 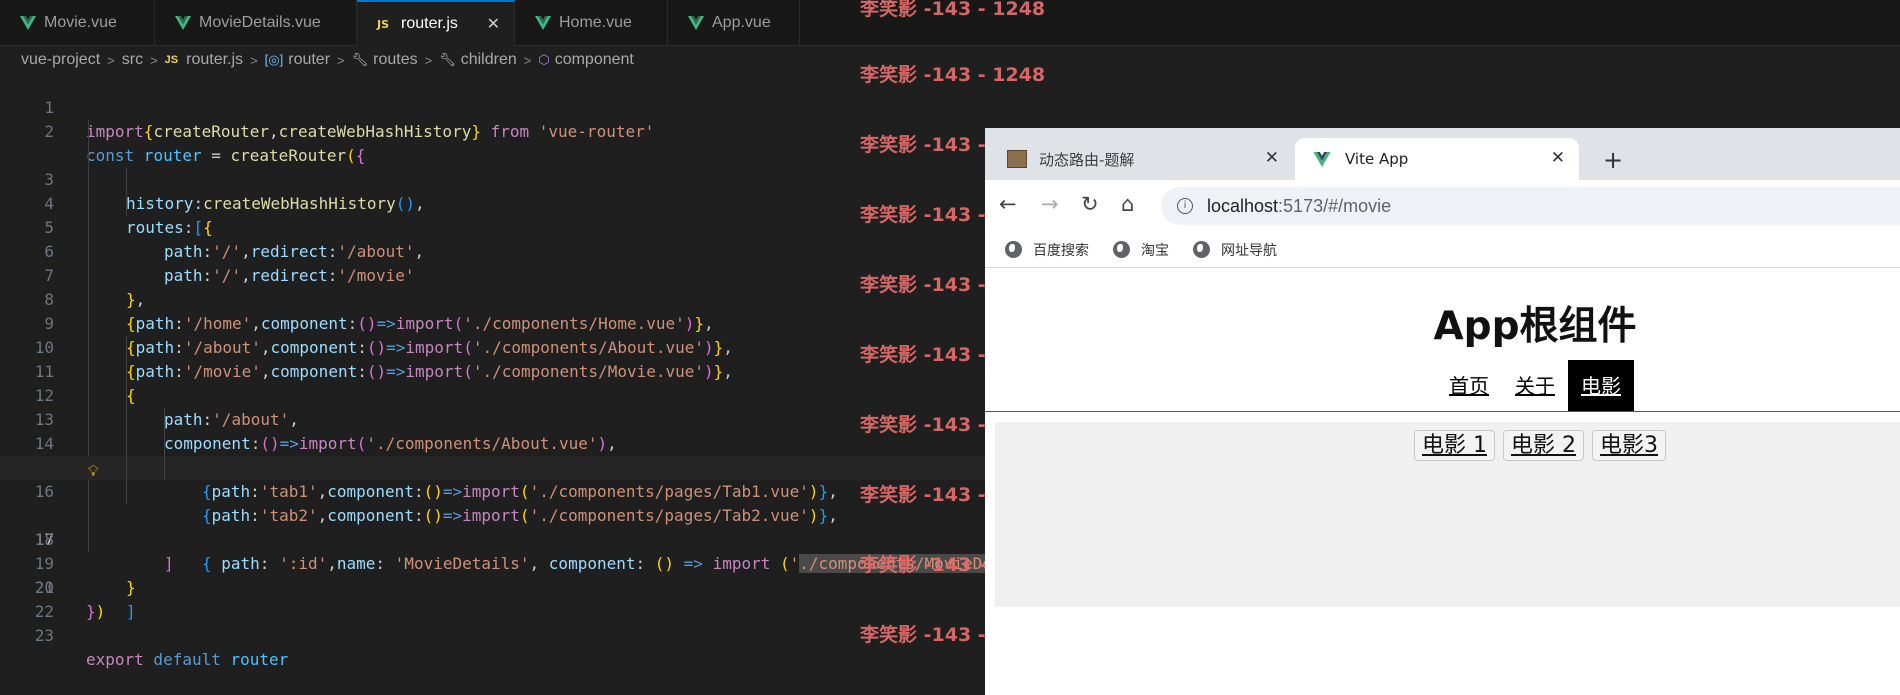 I want to click on browser-tab-label: 动态路由-题解, so click(x=1087, y=159).